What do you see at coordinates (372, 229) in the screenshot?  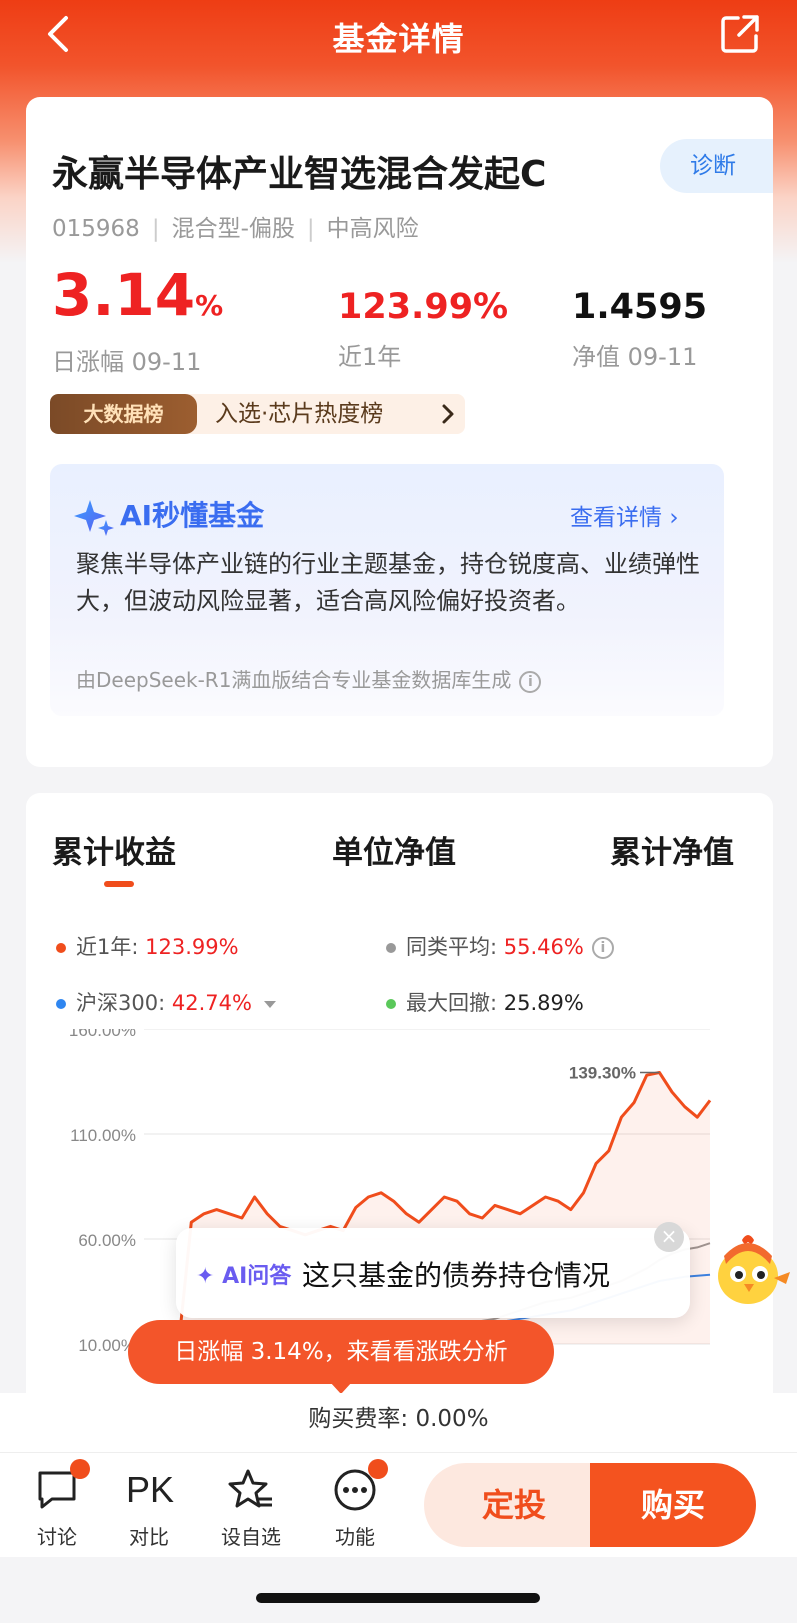 I see `fund-risk: 中高风险` at bounding box center [372, 229].